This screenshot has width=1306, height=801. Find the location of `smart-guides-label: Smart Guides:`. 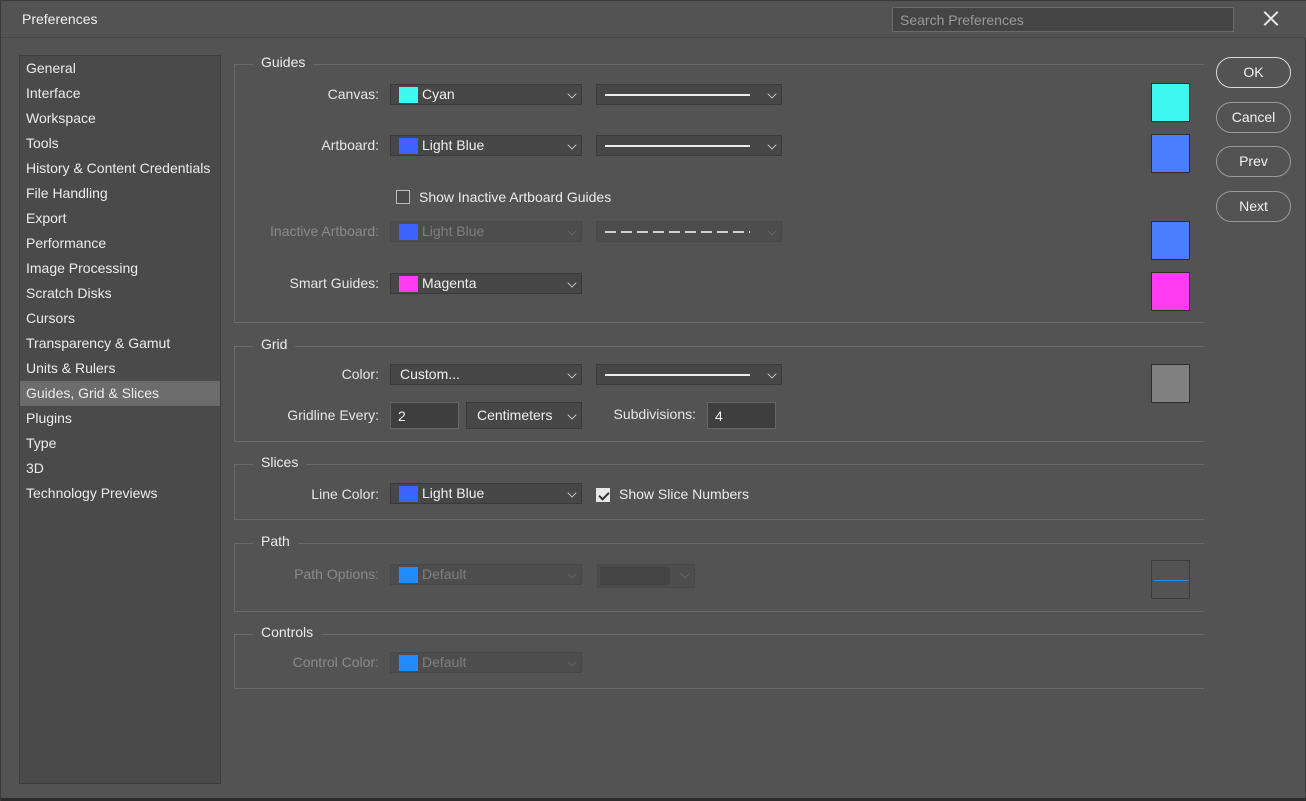

smart-guides-label: Smart Guides: is located at coordinates (334, 283).